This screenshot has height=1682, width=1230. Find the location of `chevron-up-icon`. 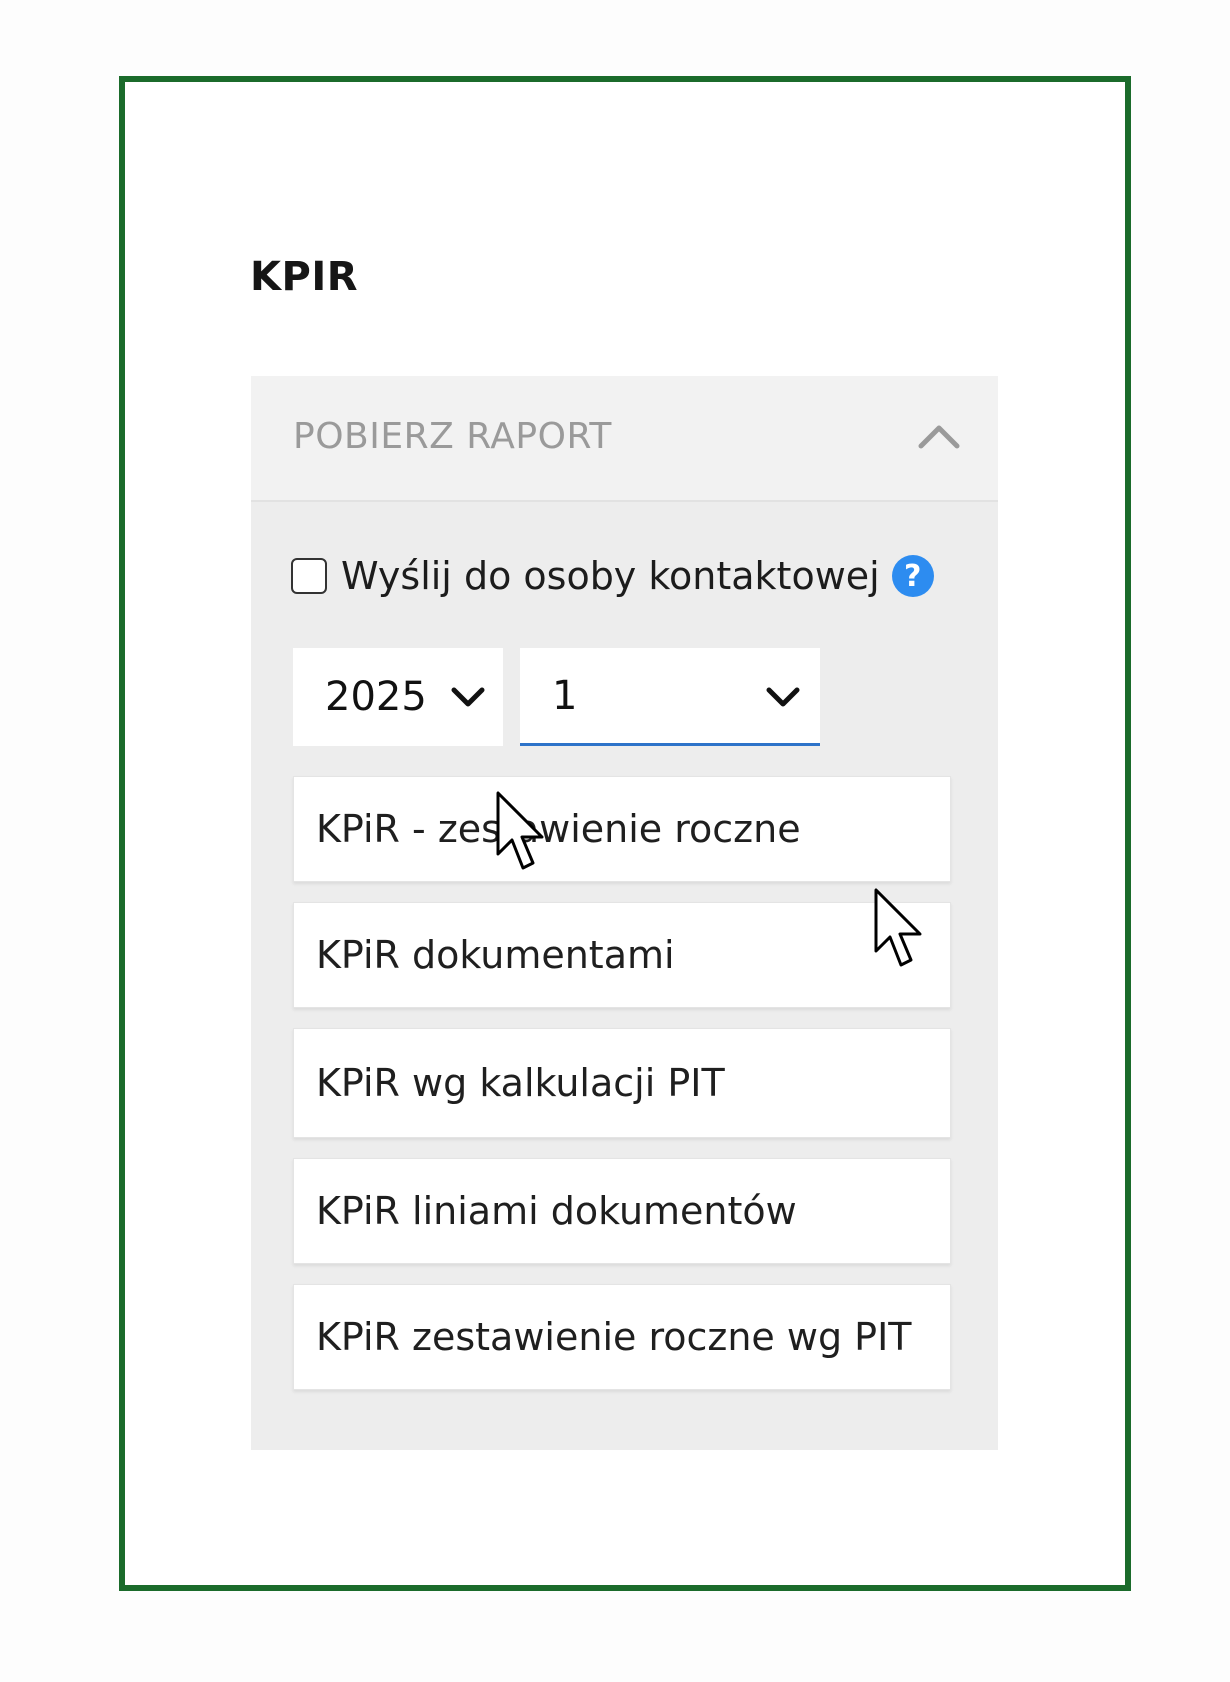

chevron-up-icon is located at coordinates (939, 436).